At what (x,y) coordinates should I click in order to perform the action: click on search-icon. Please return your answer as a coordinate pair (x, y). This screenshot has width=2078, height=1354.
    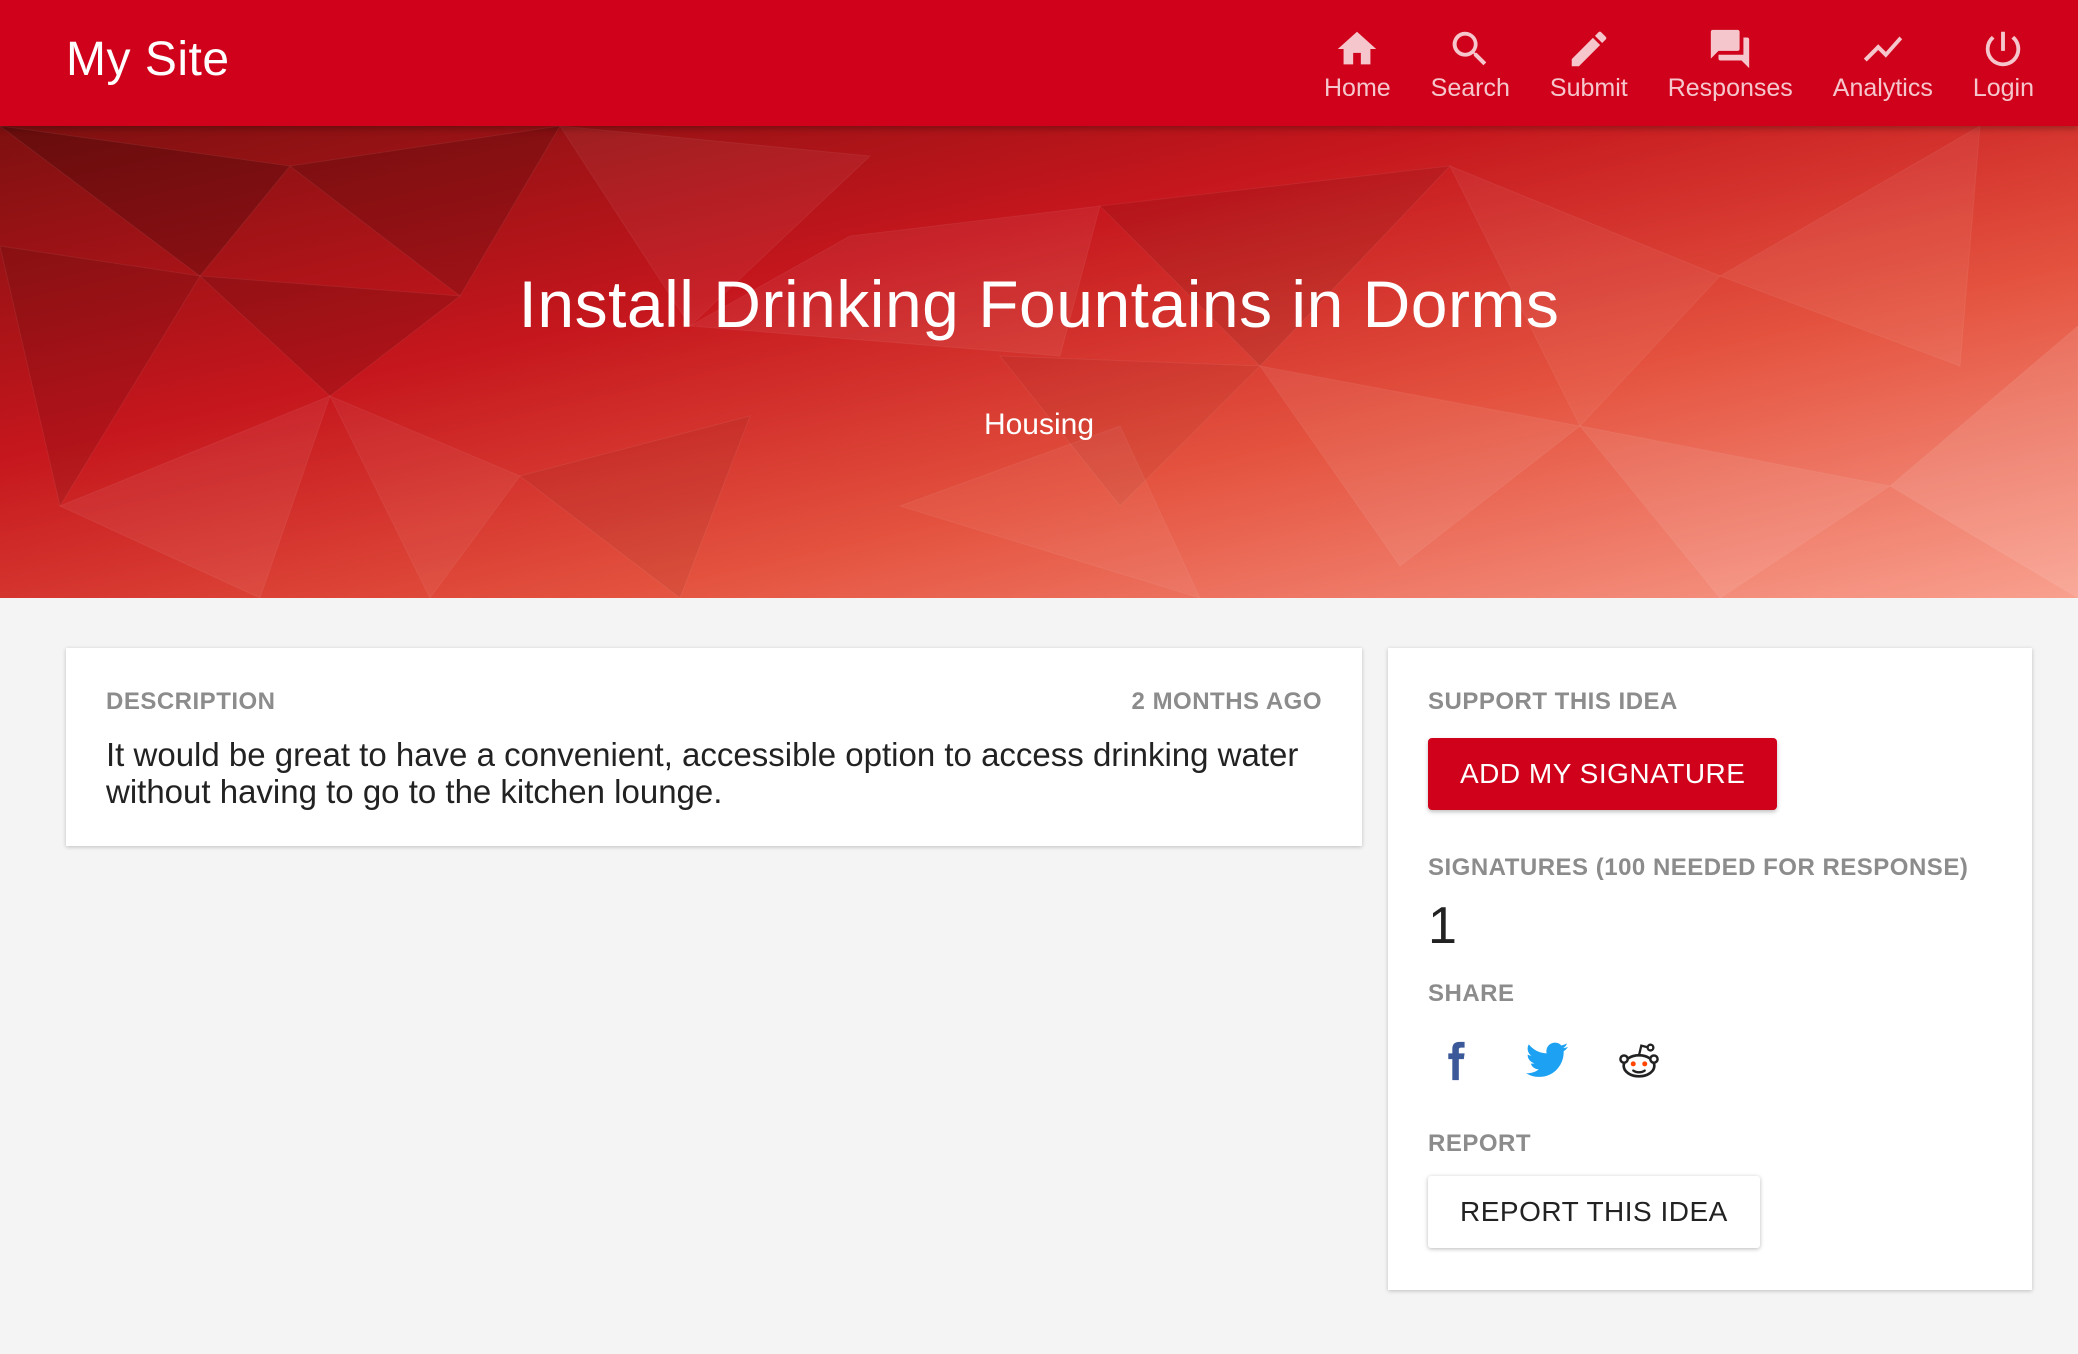
    Looking at the image, I should click on (1469, 48).